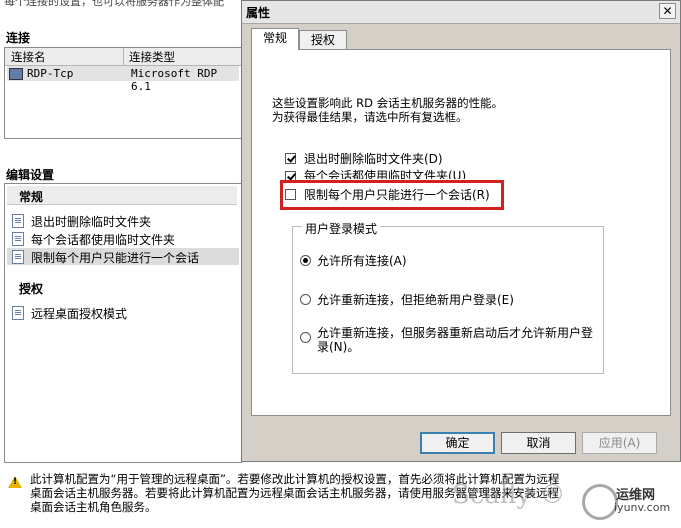 Image resolution: width=681 pixels, height=528 pixels. I want to click on dialog-titlebar: 属性 ✕, so click(461, 12).